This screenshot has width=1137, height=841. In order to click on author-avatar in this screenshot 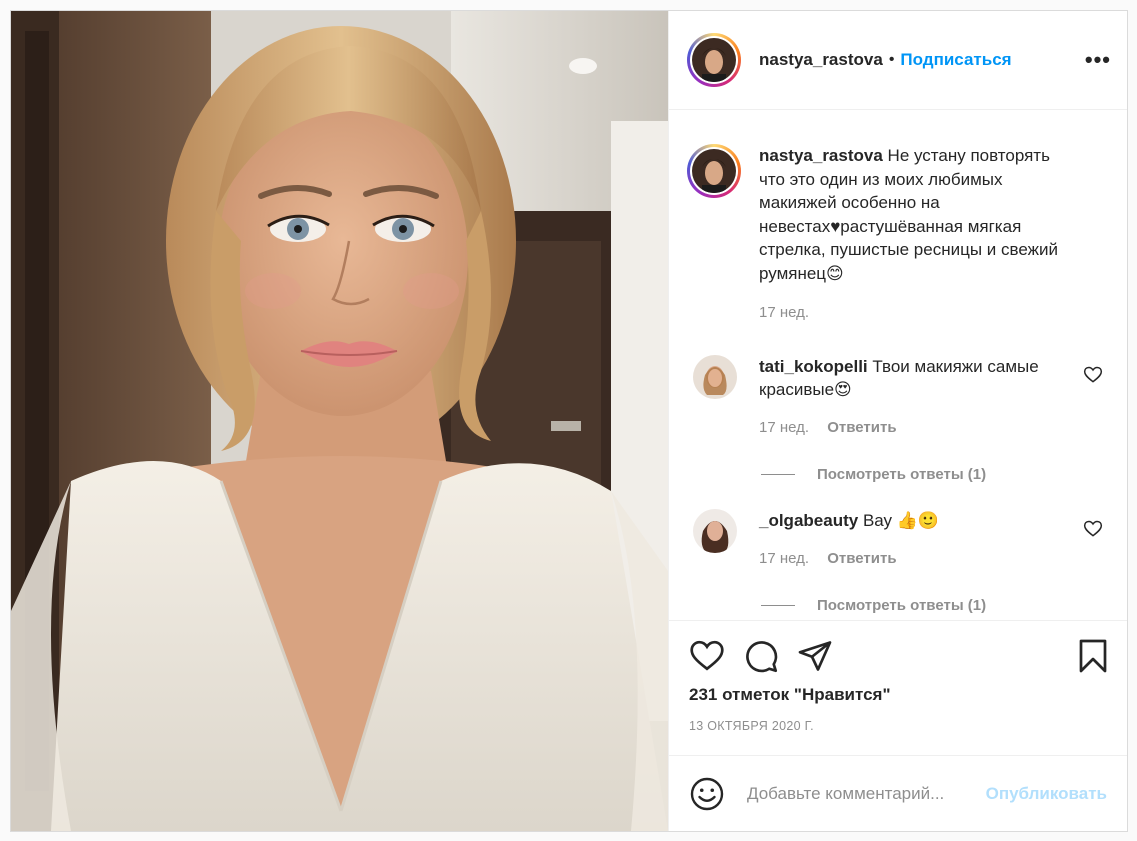, I will do `click(714, 60)`.